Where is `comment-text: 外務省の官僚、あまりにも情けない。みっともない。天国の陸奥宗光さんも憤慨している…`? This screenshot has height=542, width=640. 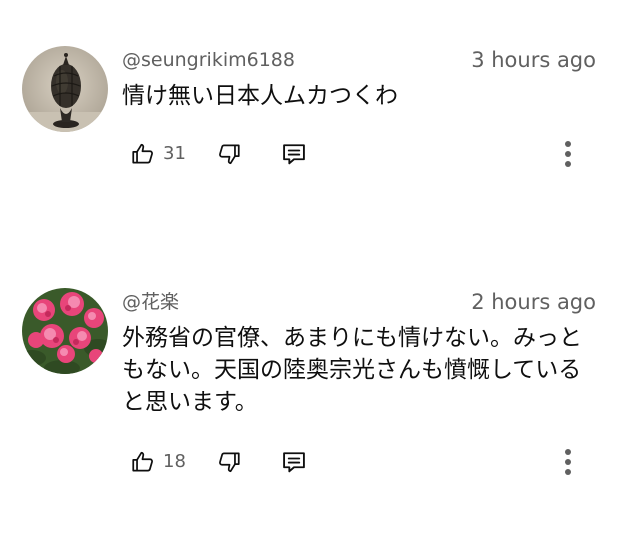
comment-text: 外務省の官僚、あまりにも情けない。みっともない。天国の陸奥宗光さんも憤慨している… is located at coordinates (352, 370).